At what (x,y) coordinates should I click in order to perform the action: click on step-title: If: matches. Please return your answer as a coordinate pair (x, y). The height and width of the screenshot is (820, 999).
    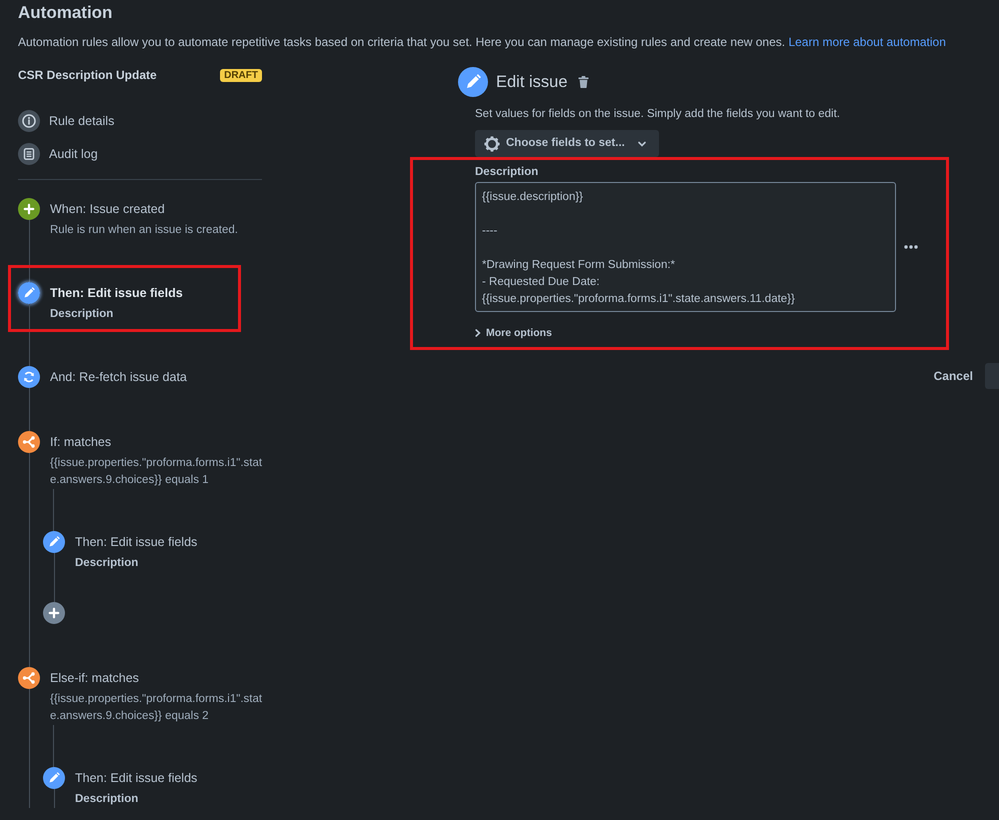
    Looking at the image, I should click on (81, 442).